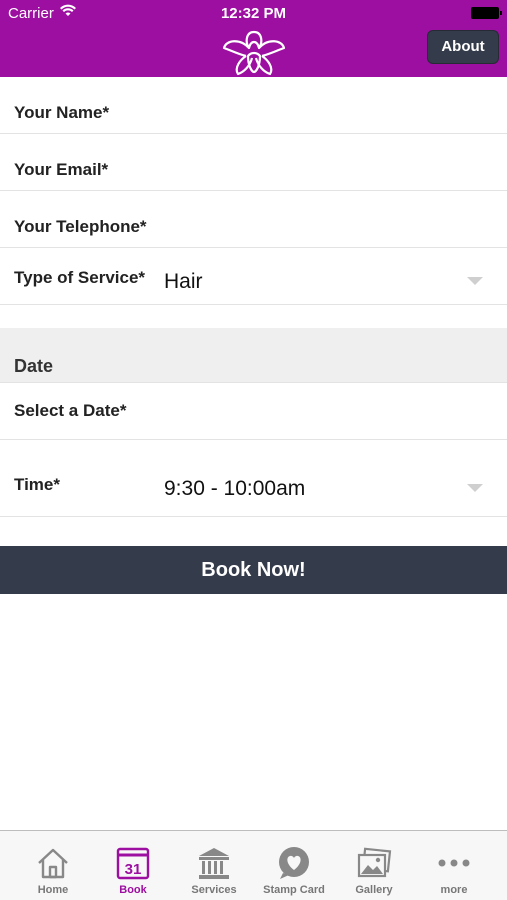 Image resolution: width=507 pixels, height=900 pixels. I want to click on orchid-logo-icon, so click(254, 53).